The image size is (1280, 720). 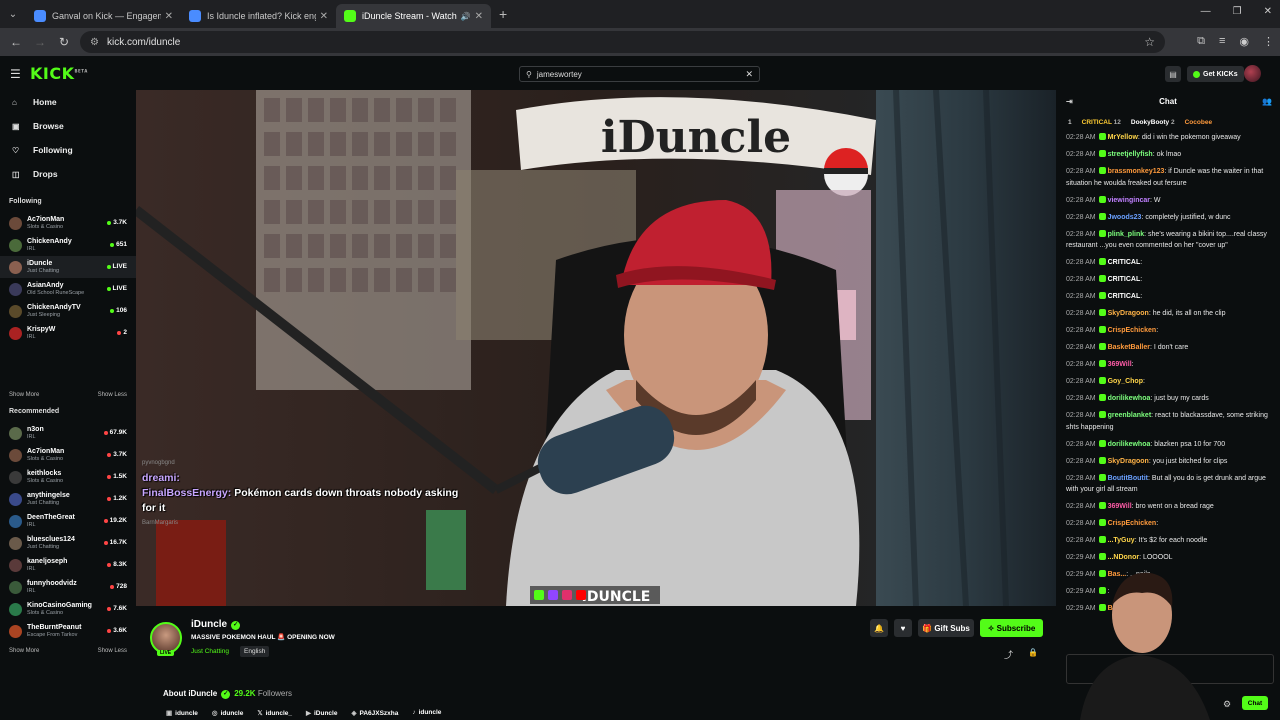 I want to click on extensions-icon: ⧉, so click(x=1201, y=41).